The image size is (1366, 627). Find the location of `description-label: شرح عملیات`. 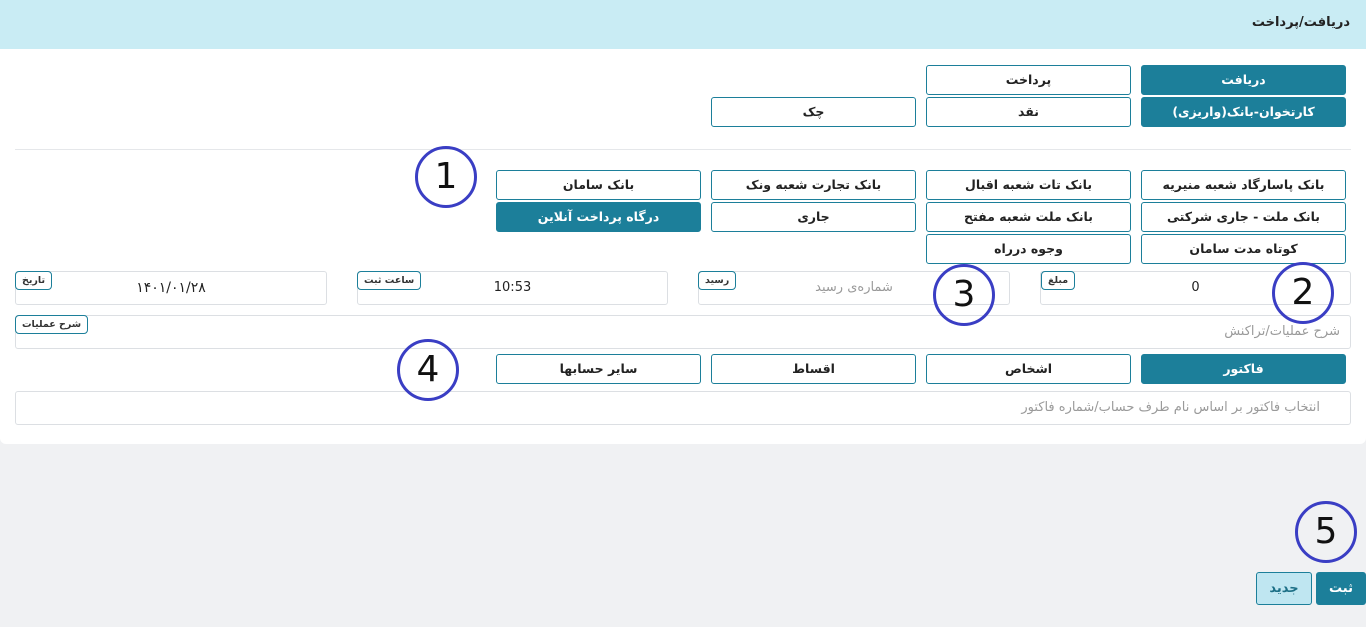

description-label: شرح عملیات is located at coordinates (52, 324).